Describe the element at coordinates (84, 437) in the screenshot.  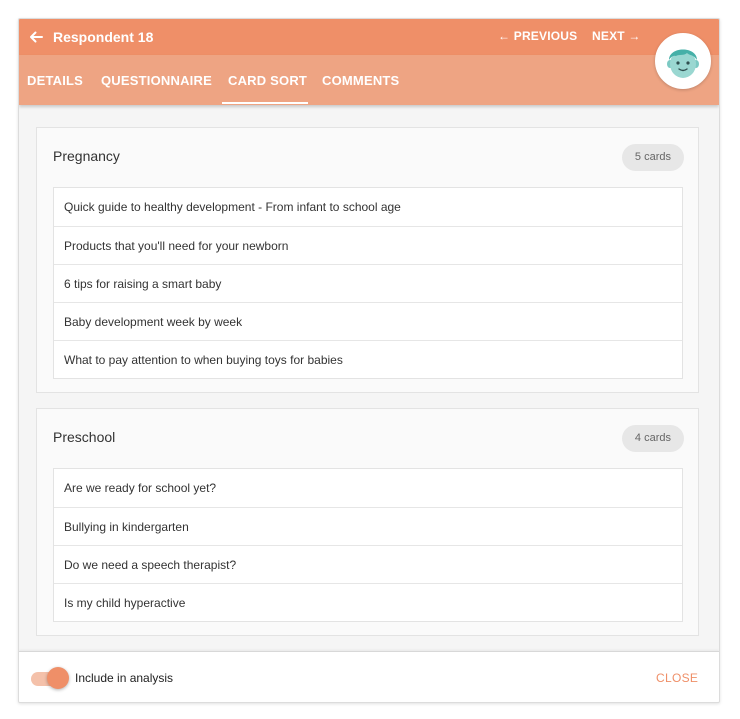
I see `group-title: Preschool` at that location.